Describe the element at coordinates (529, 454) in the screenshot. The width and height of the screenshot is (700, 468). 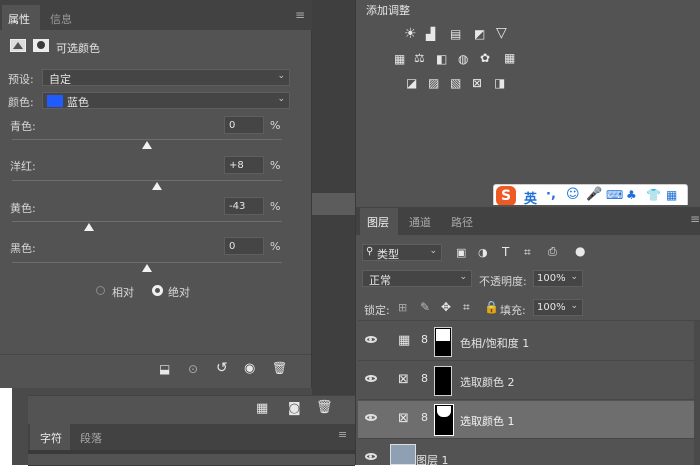
I see `layer-row: 图层 1` at that location.